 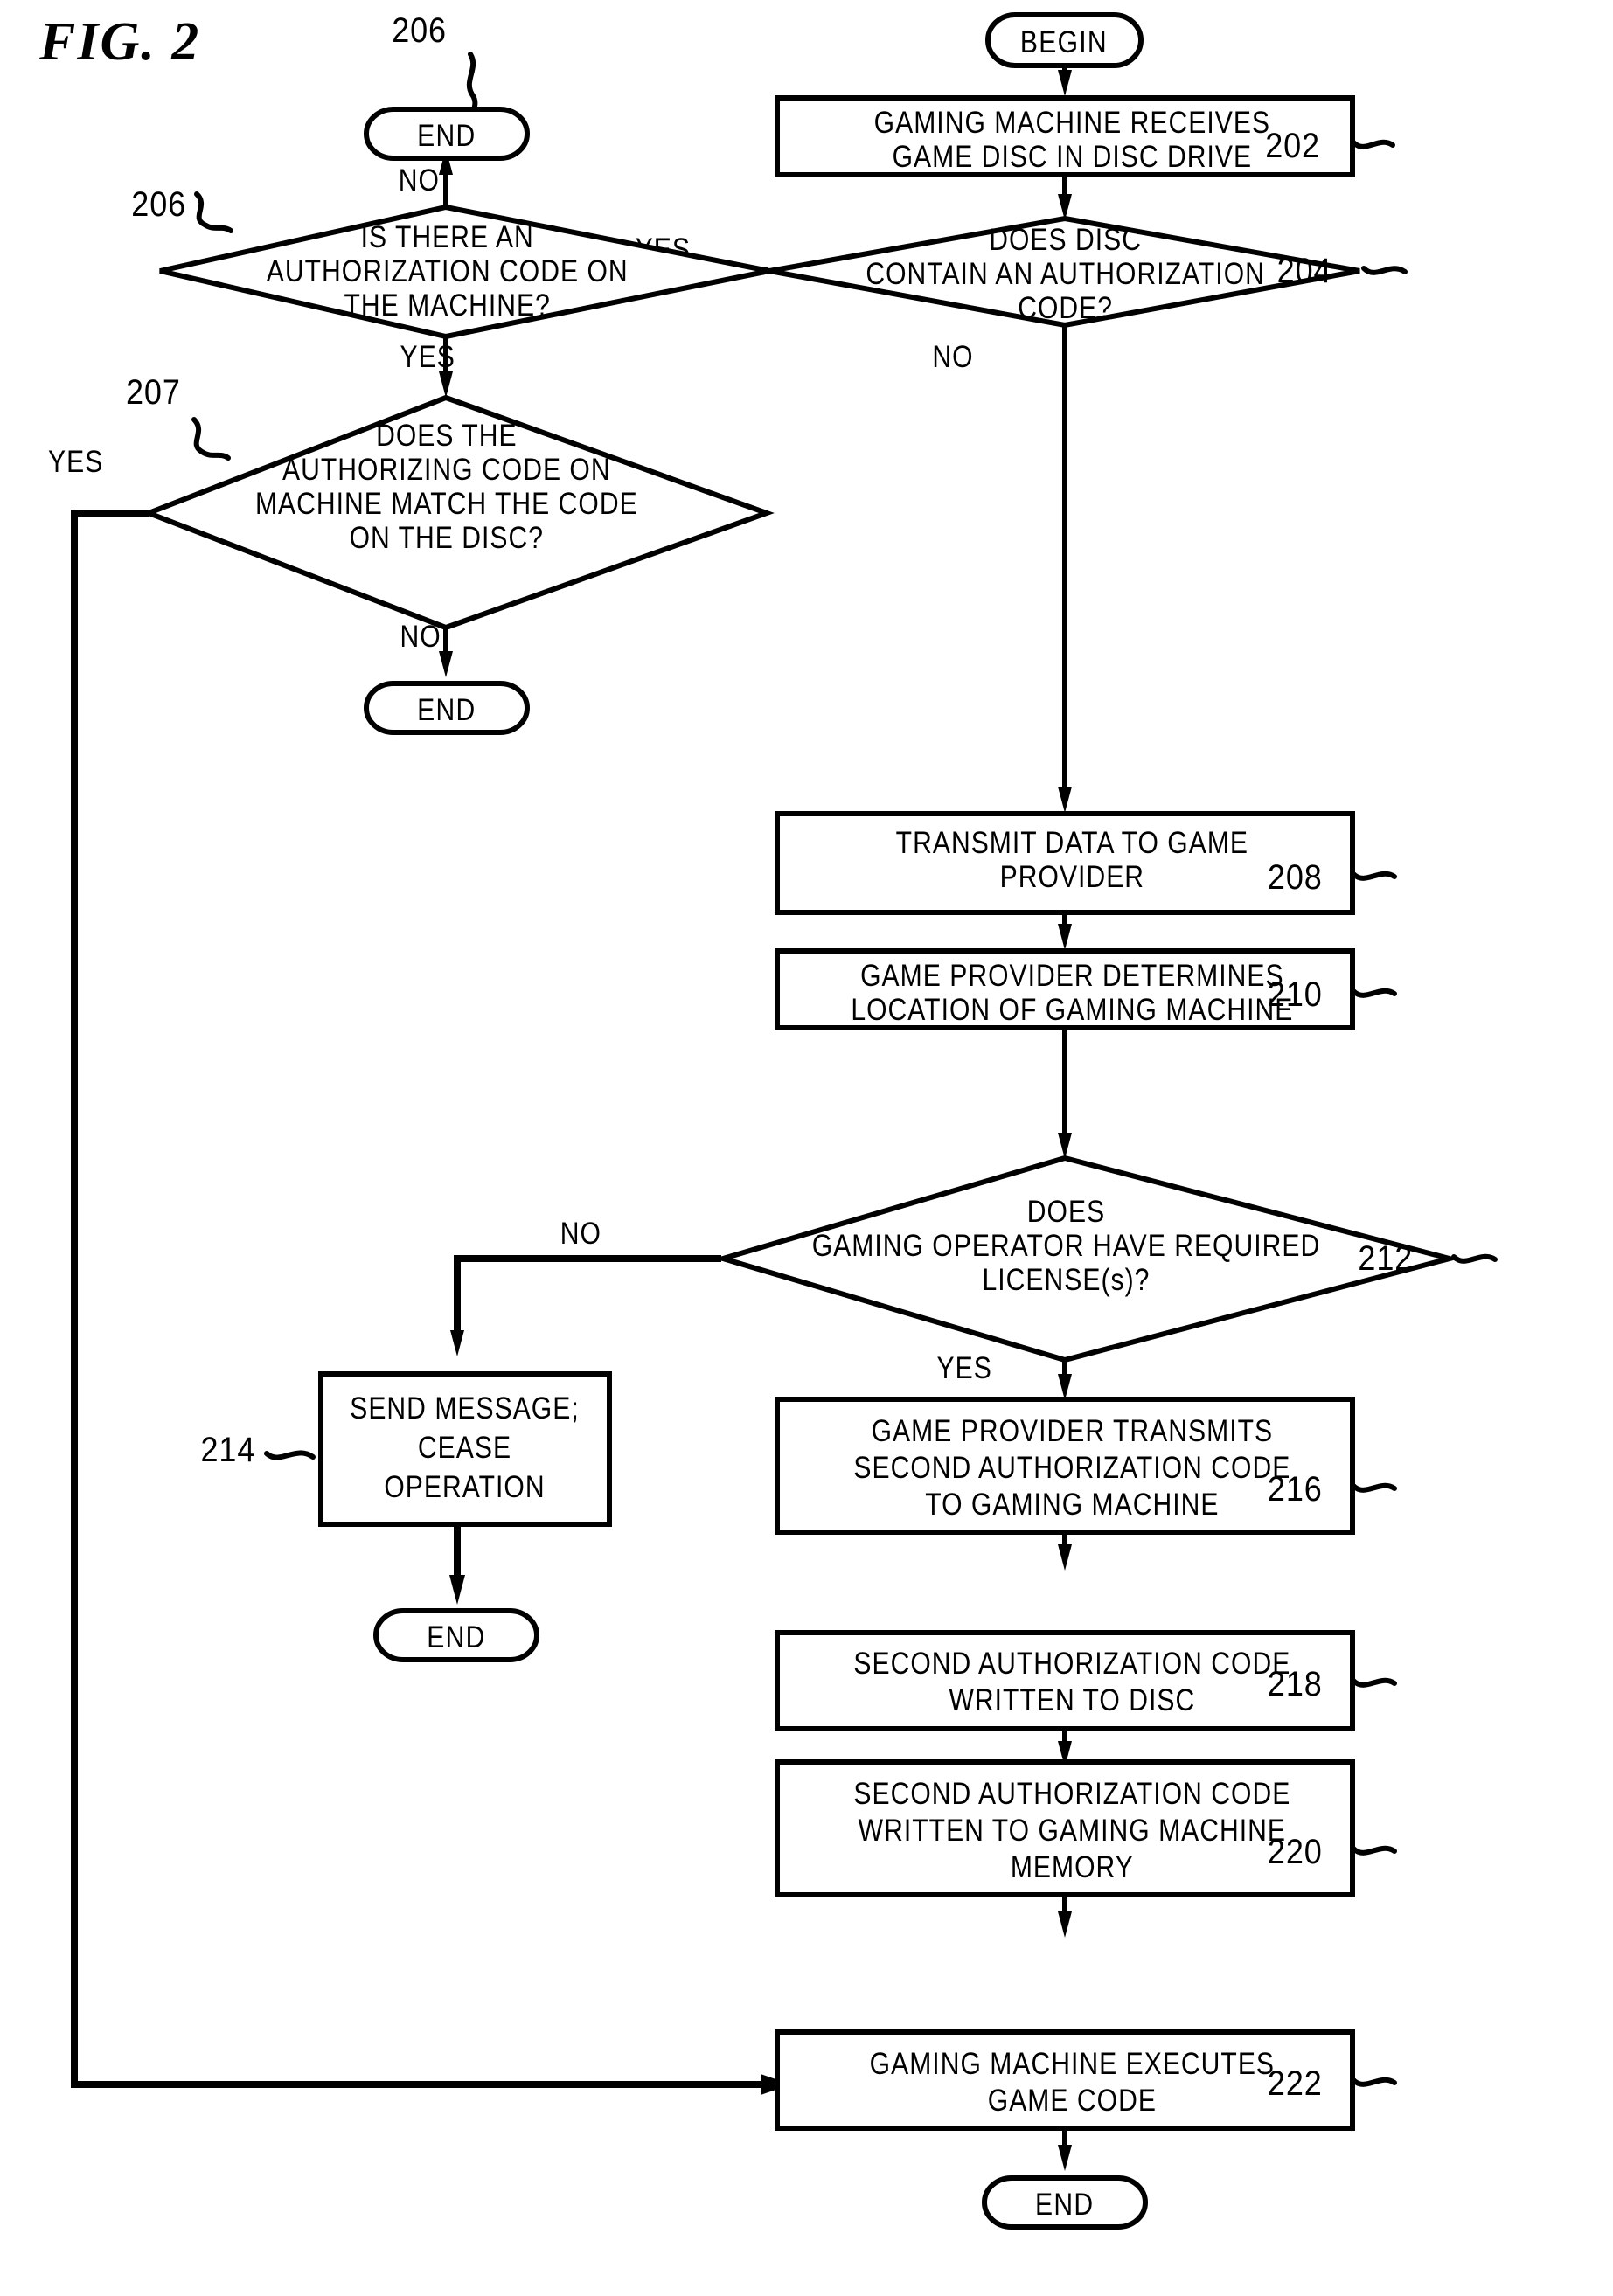 What do you see at coordinates (1073, 2100) in the screenshot?
I see `process-box-222-line-2: GAME CODE` at bounding box center [1073, 2100].